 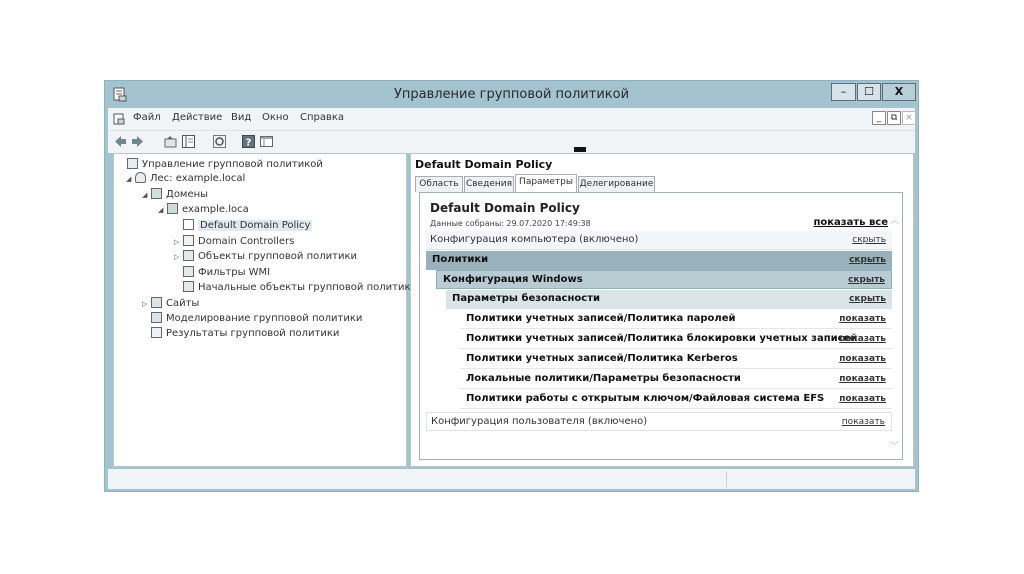 What do you see at coordinates (489, 184) in the screenshot?
I see `tab-details: Сведения` at bounding box center [489, 184].